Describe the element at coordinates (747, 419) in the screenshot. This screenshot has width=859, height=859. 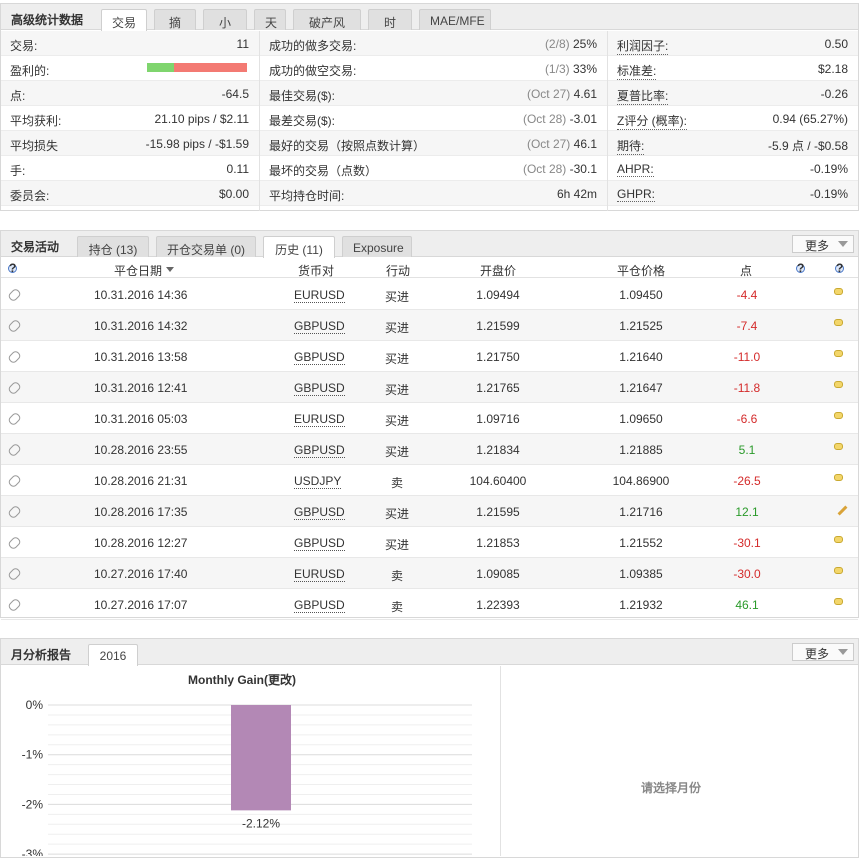
I see `pips: -6.6` at that location.